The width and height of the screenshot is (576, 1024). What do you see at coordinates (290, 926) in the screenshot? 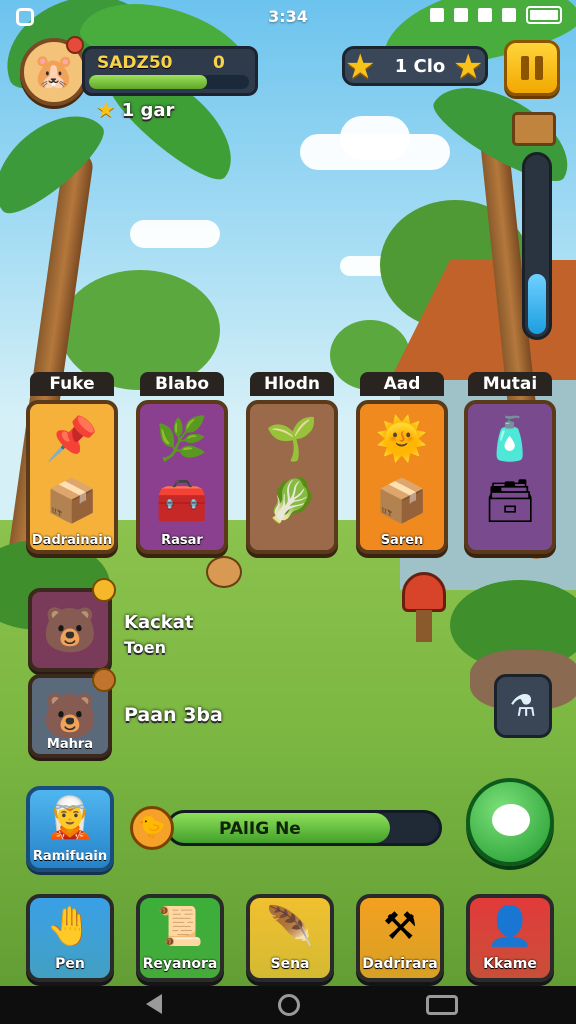
I see `feather-icon: 🪶` at bounding box center [290, 926].